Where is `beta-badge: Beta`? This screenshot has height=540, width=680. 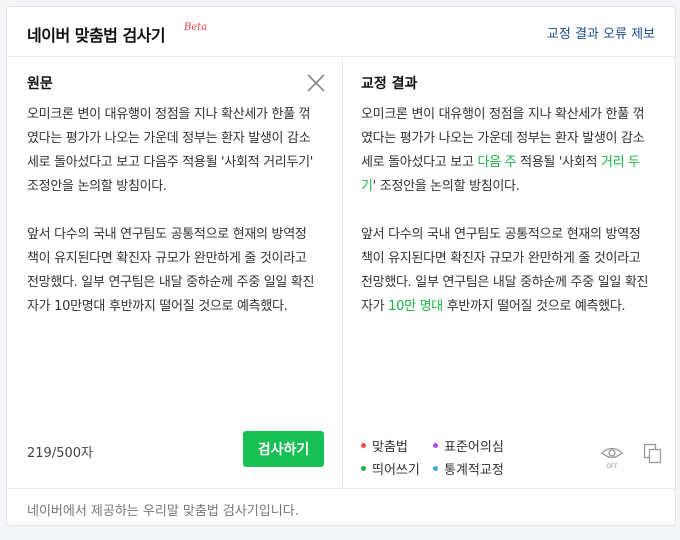
beta-badge: Beta is located at coordinates (196, 27).